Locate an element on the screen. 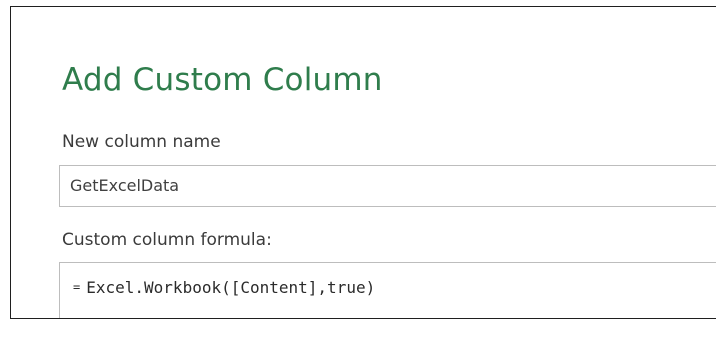 Image resolution: width=718 pixels, height=346 pixels. custom-column-formula-editor: = Excel.Workbook([Content],true) is located at coordinates (387, 290).